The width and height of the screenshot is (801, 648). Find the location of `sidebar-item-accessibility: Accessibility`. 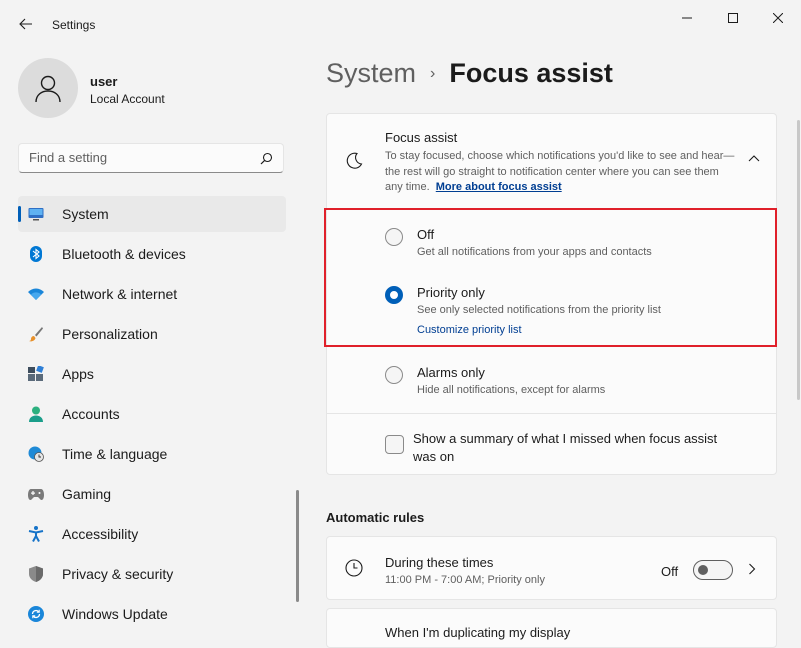

sidebar-item-accessibility: Accessibility is located at coordinates (152, 534).